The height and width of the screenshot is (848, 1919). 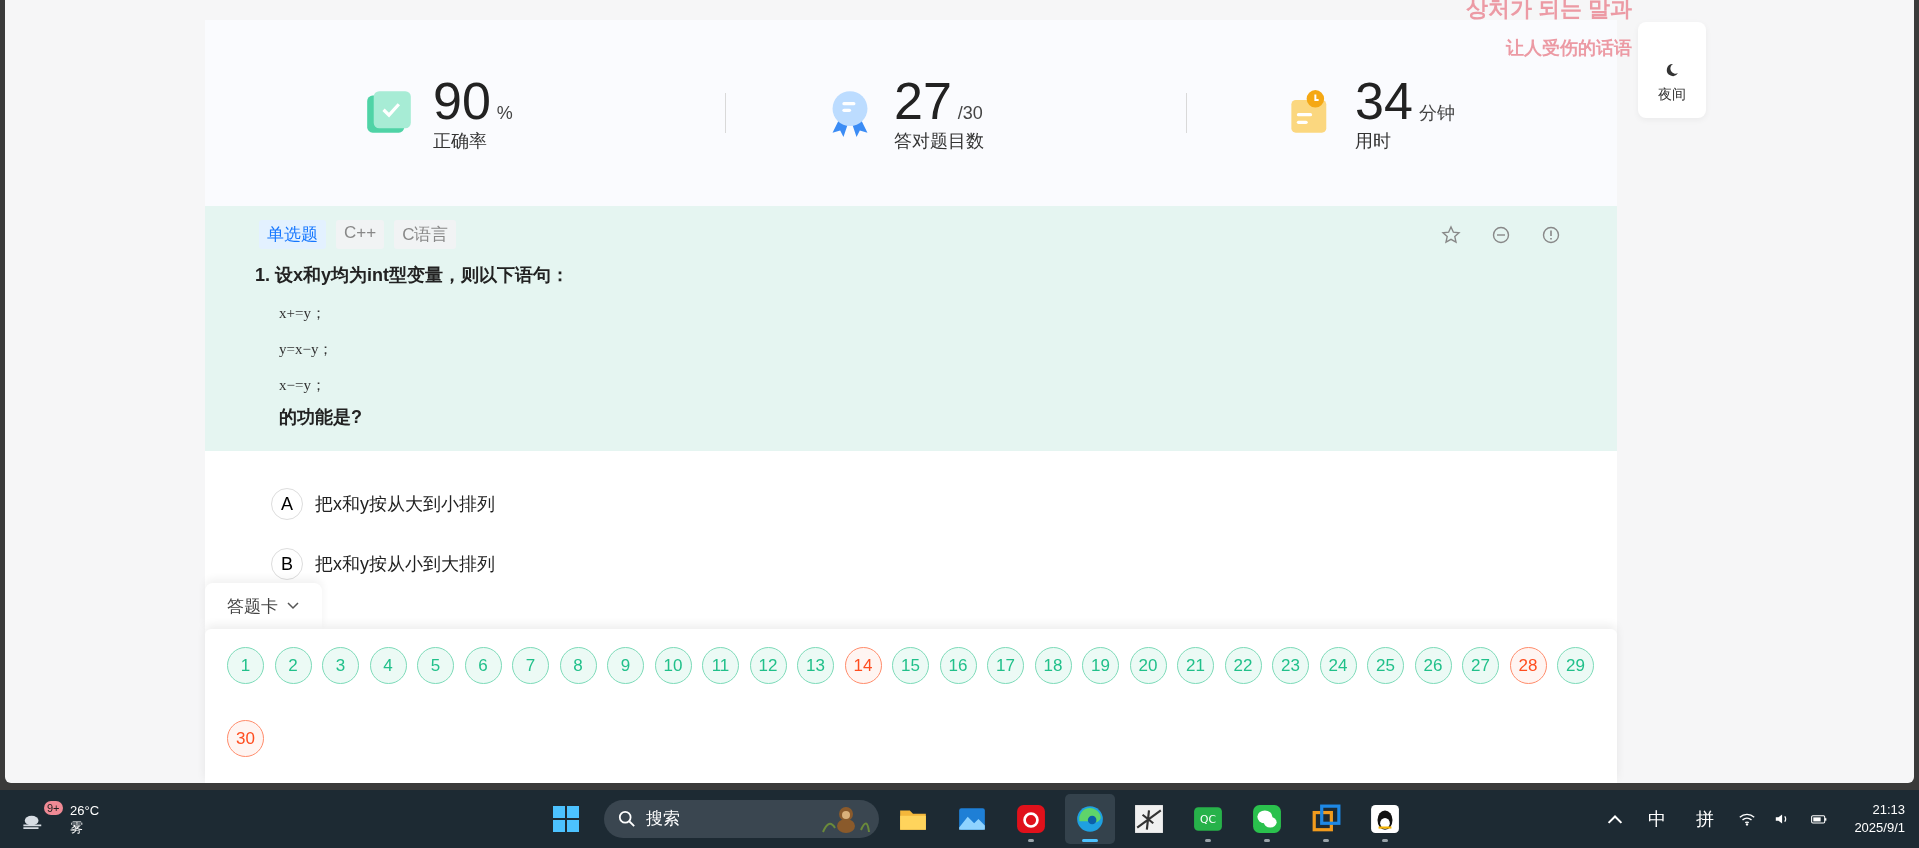 I want to click on question-number: 17, so click(x=1005, y=665).